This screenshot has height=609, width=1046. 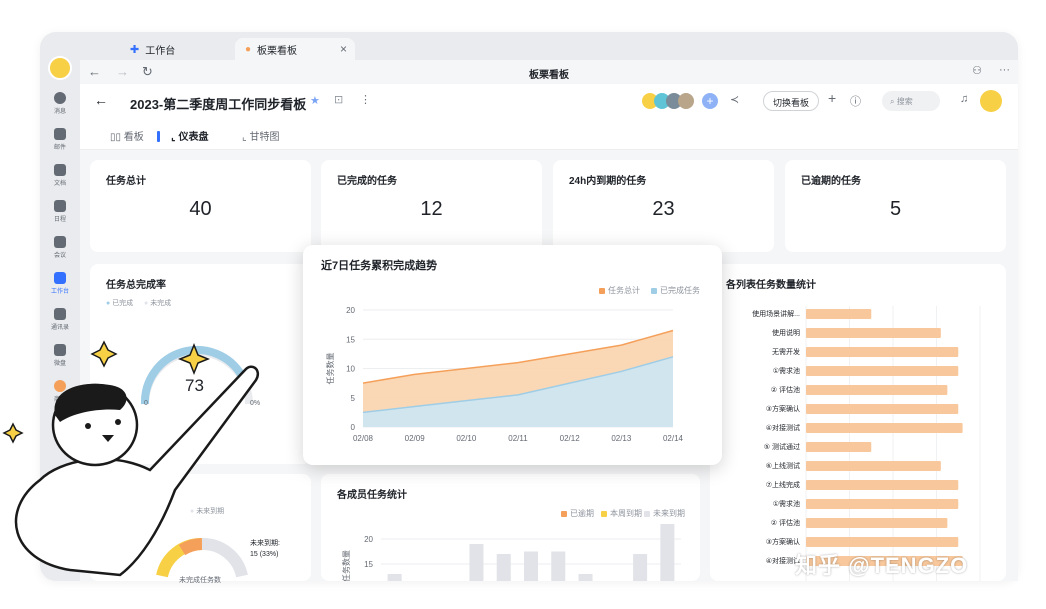 I want to click on legend-undone: ● 未完成, so click(x=158, y=303).